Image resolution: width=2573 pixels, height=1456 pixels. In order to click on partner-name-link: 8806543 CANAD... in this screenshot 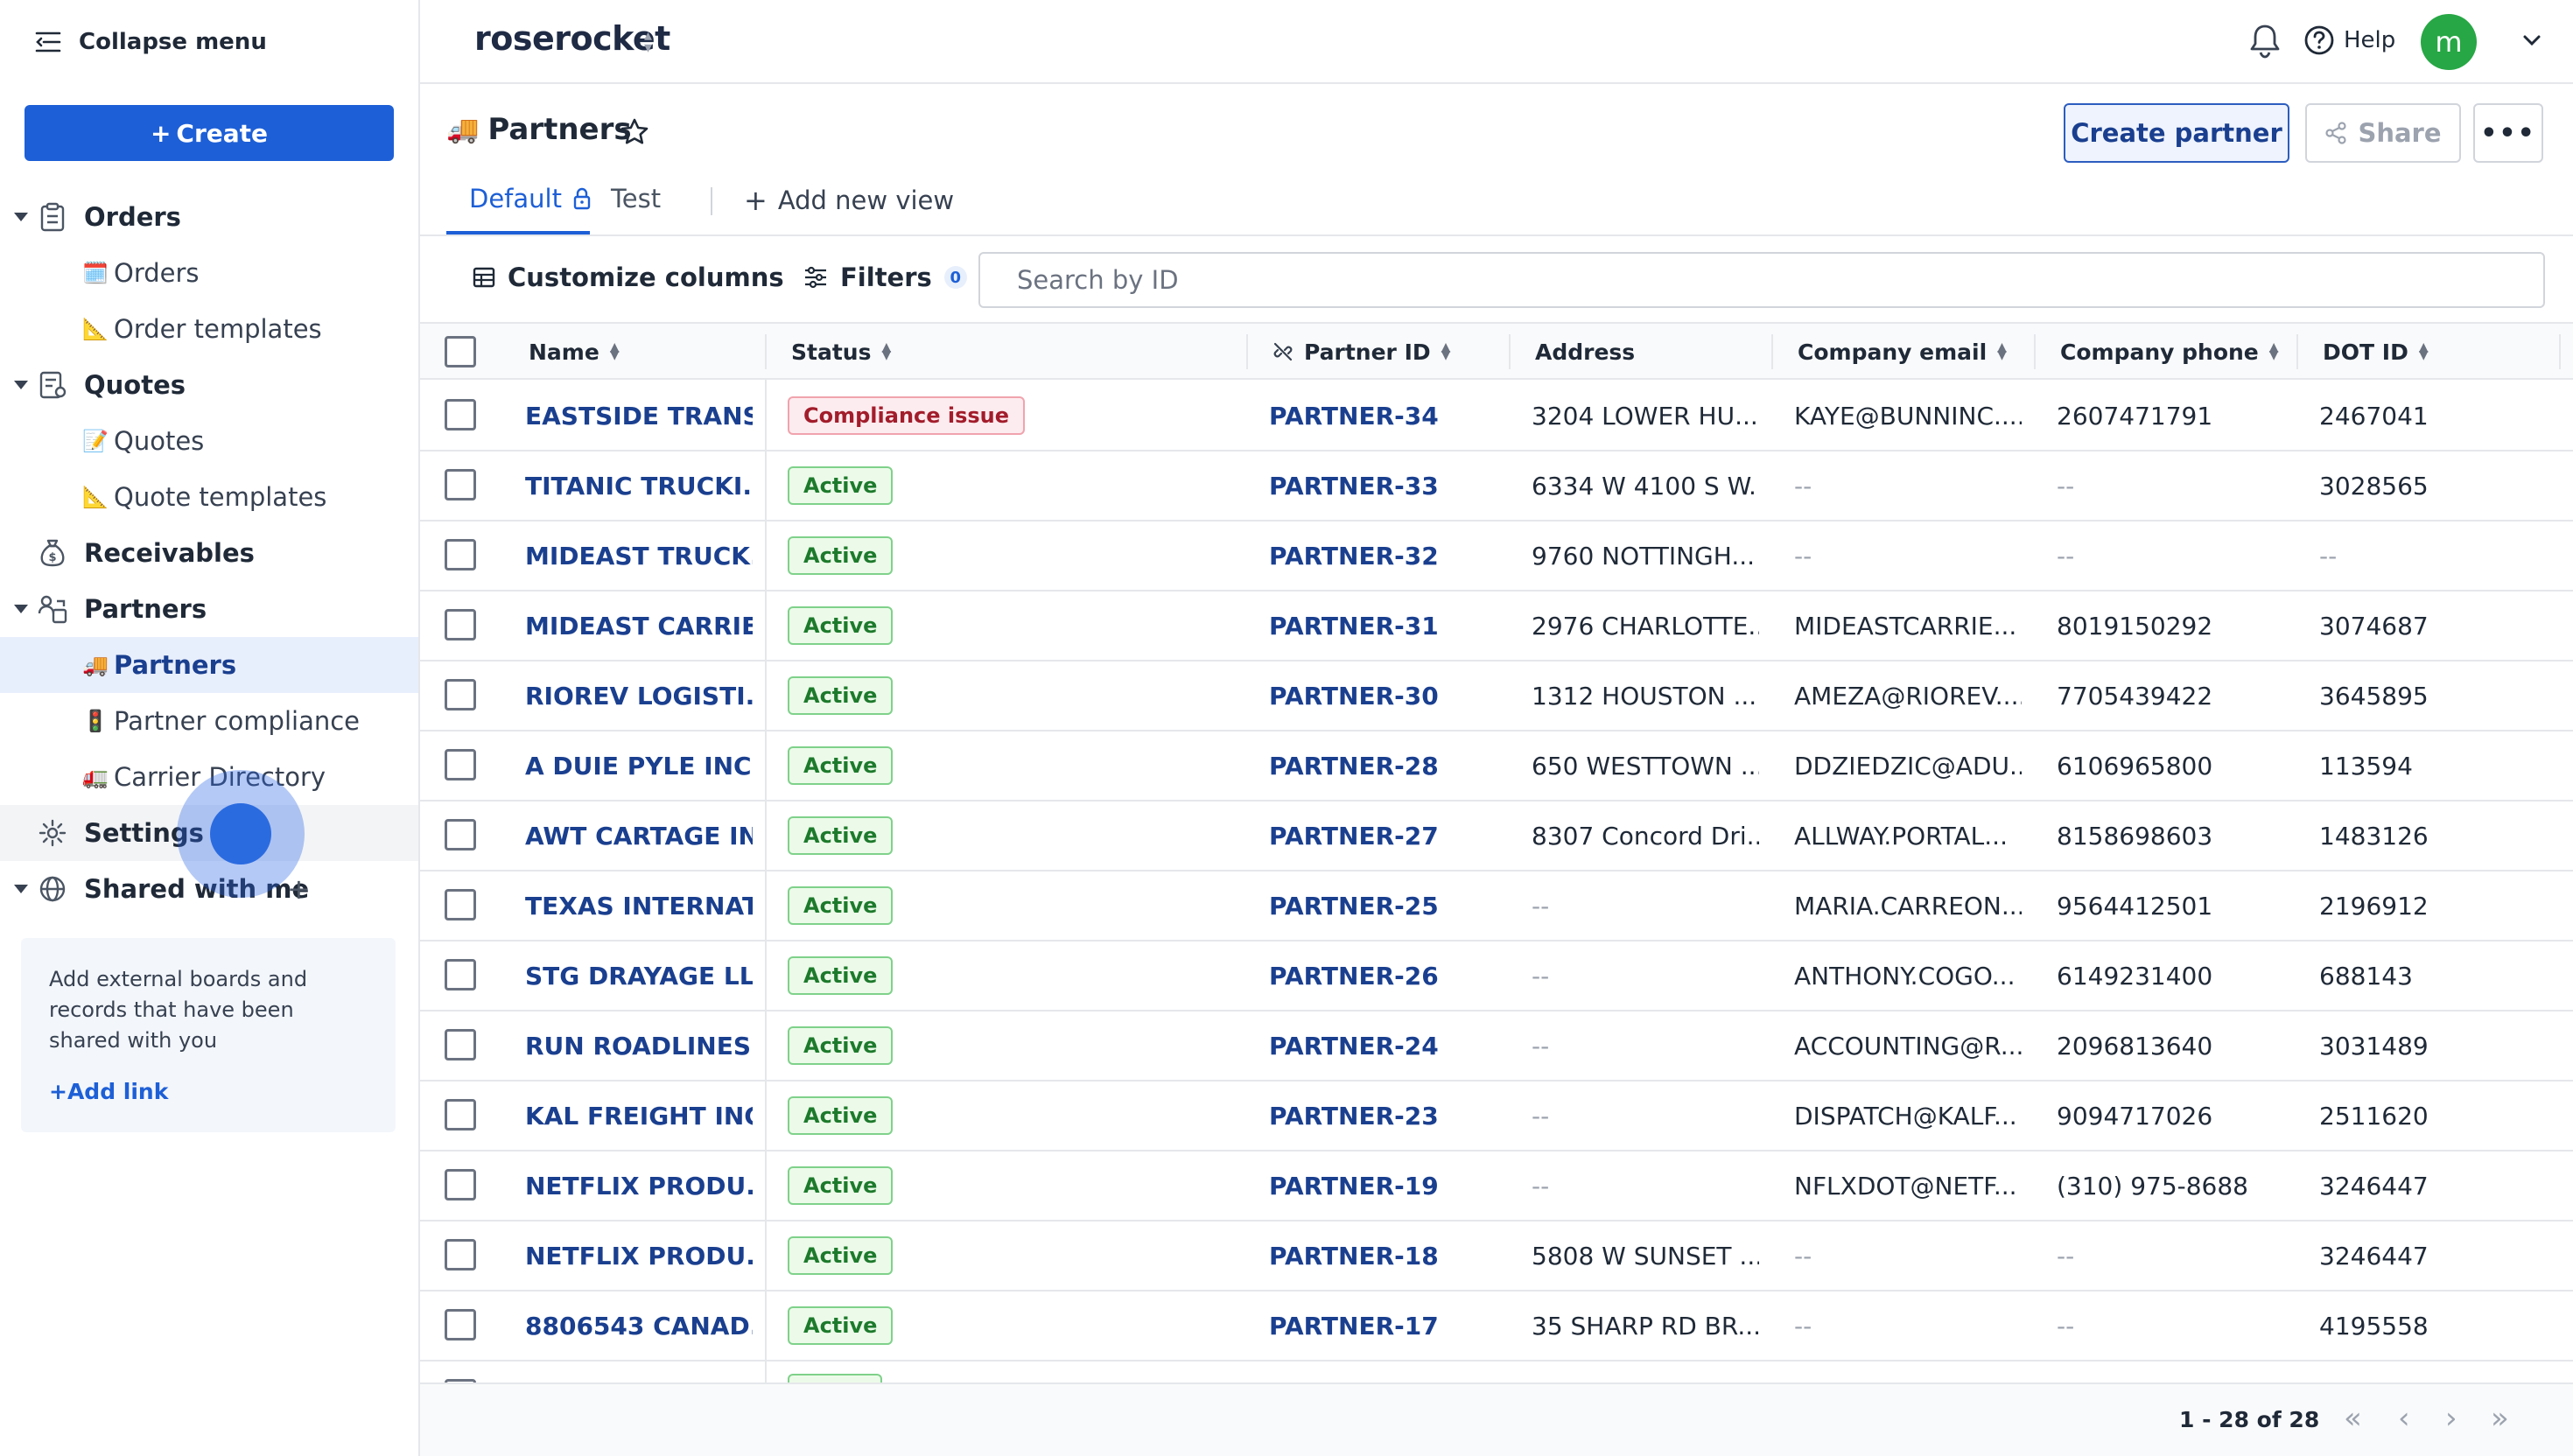, I will do `click(639, 1326)`.